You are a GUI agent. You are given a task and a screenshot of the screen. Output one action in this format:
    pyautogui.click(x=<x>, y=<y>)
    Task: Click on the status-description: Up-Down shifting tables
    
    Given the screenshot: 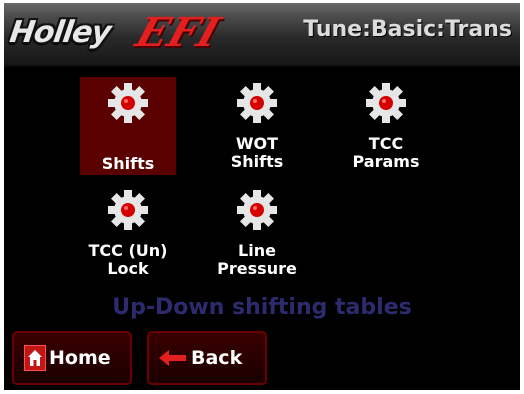 What is the action you would take?
    pyautogui.click(x=262, y=307)
    